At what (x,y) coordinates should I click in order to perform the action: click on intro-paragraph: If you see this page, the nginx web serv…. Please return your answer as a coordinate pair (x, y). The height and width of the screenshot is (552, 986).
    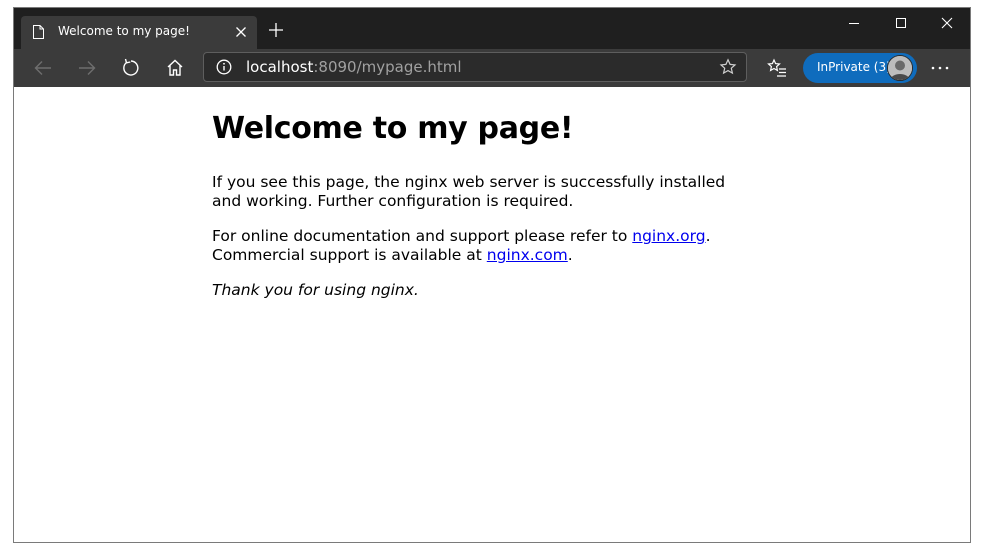
    Looking at the image, I should click on (469, 191).